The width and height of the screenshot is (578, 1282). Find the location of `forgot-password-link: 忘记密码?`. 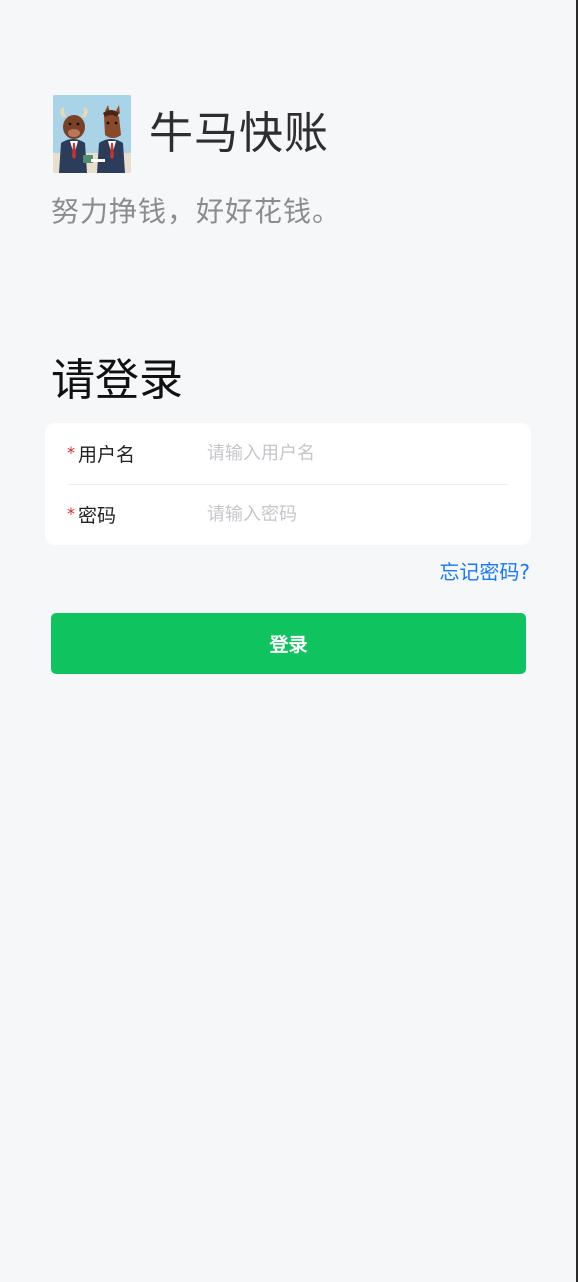

forgot-password-link: 忘记密码? is located at coordinates (484, 570).